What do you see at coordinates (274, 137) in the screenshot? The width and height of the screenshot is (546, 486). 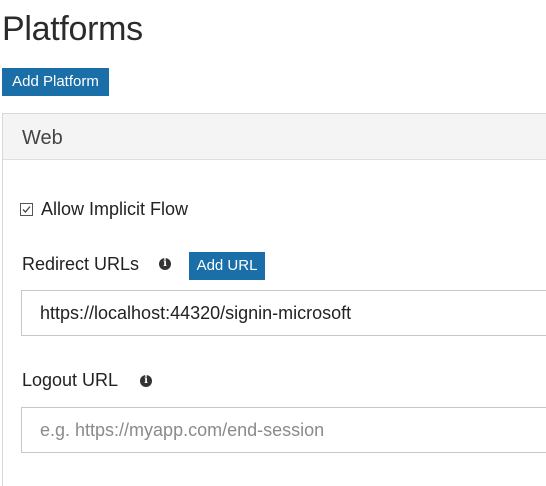 I see `panel-header: Web` at bounding box center [274, 137].